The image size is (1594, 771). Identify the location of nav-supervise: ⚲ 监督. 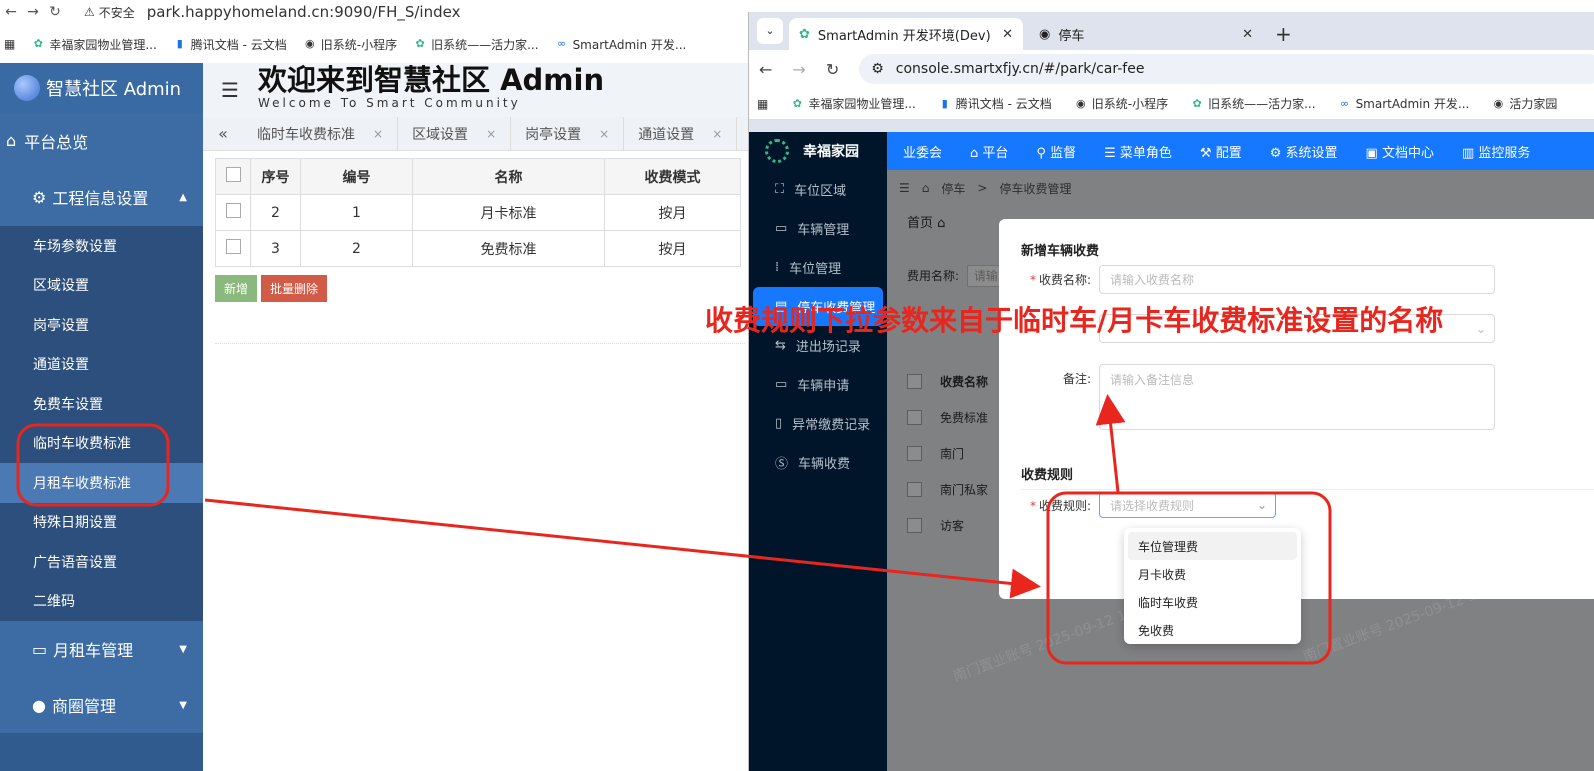
(1056, 151).